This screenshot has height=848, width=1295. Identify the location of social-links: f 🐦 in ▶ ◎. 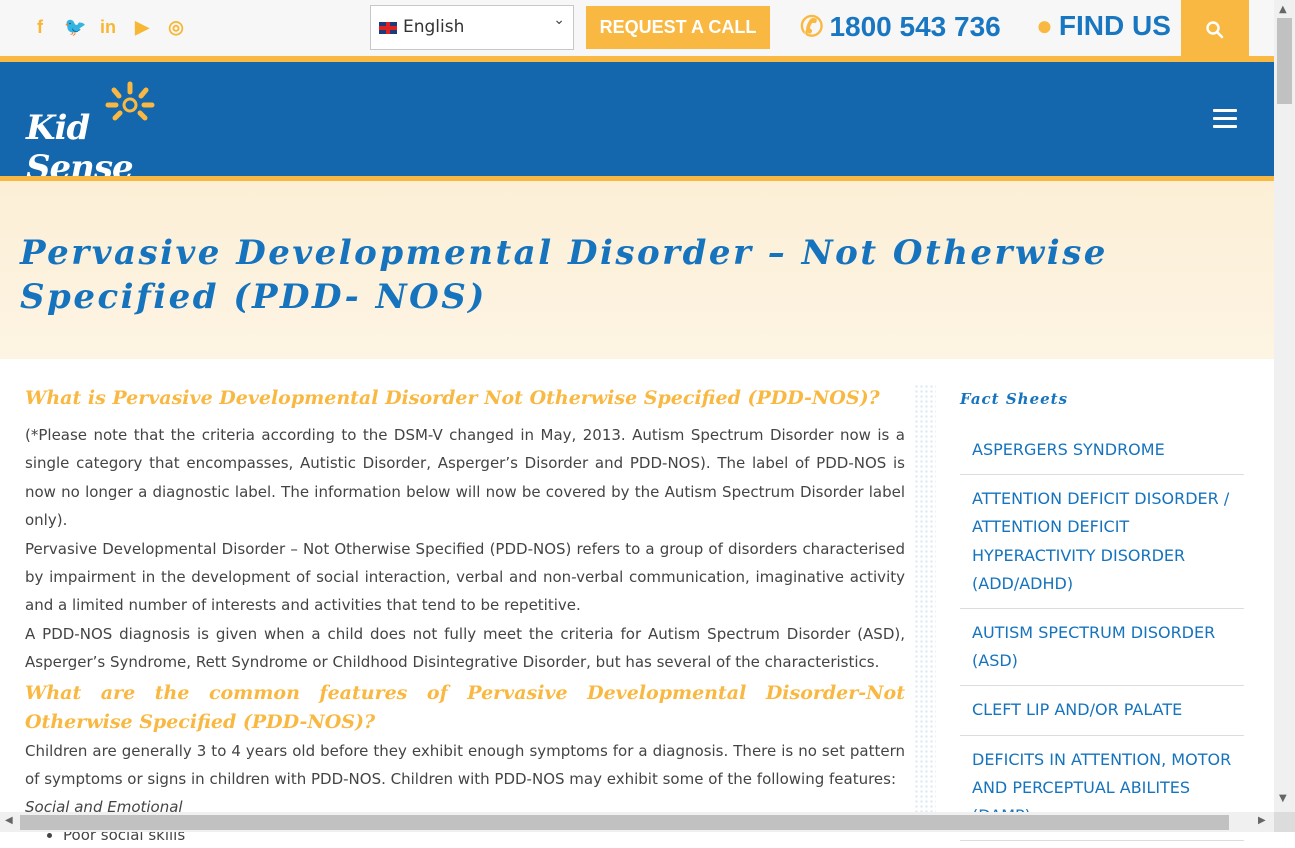
(108, 27).